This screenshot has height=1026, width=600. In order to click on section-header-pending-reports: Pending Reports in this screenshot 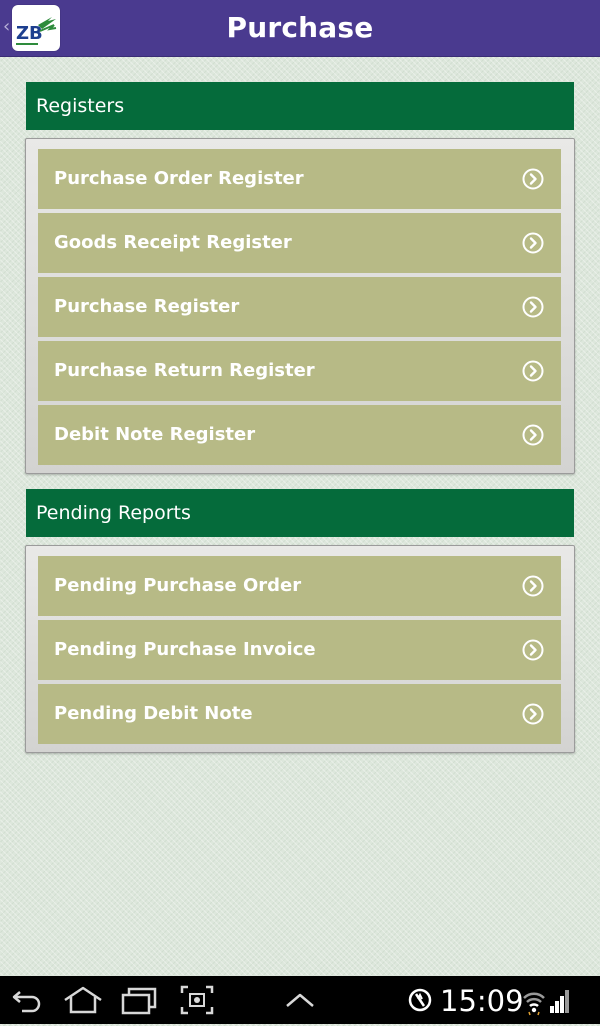, I will do `click(300, 513)`.